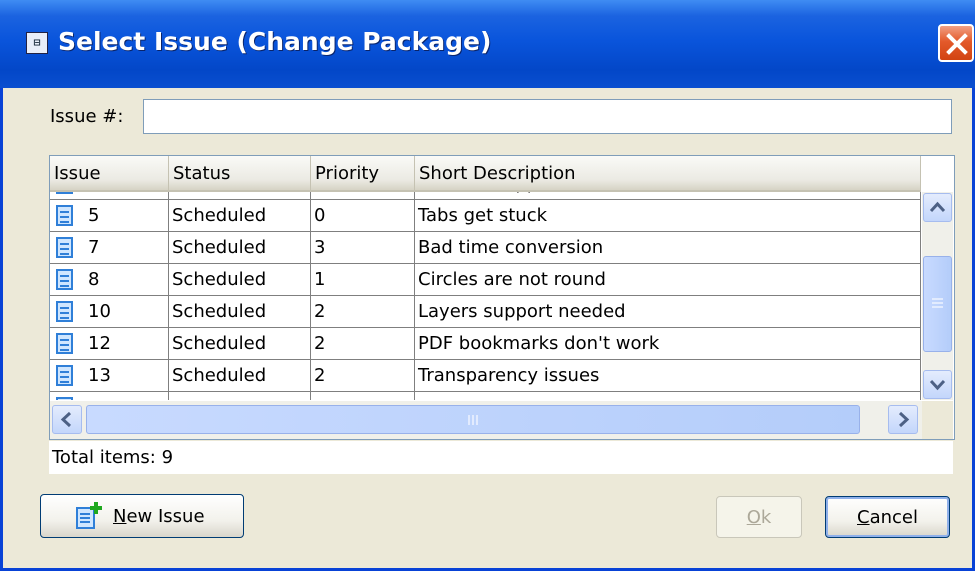 The width and height of the screenshot is (975, 571). Describe the element at coordinates (668, 344) in the screenshot. I see `issue-description: PDF bookmarks don't work` at that location.